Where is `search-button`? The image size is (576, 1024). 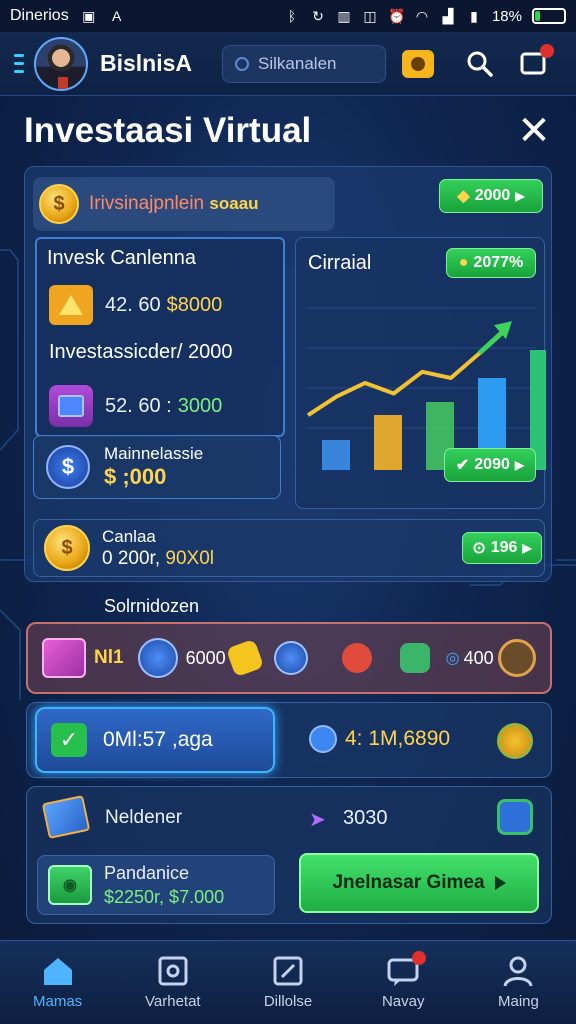 search-button is located at coordinates (480, 64).